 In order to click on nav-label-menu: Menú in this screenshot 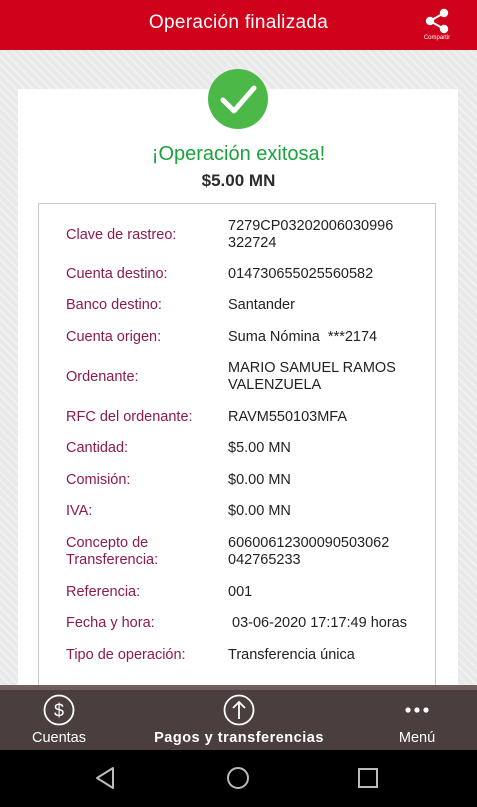, I will do `click(417, 738)`.